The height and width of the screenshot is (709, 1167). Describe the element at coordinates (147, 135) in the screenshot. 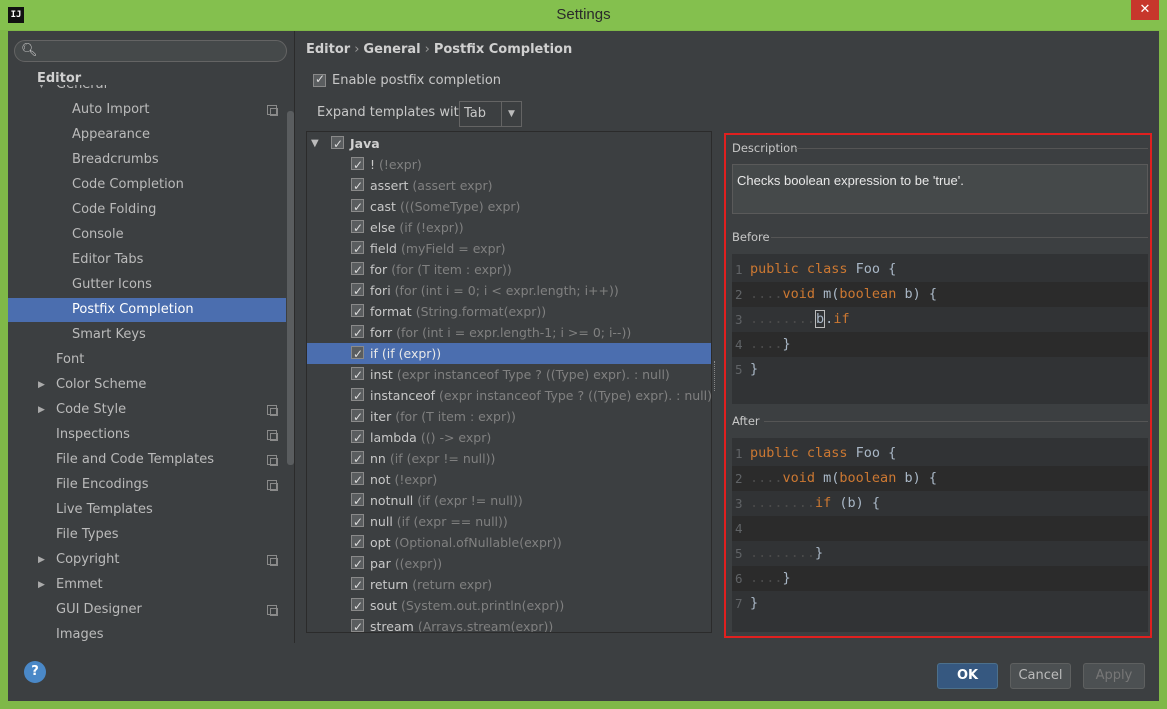

I see `sidebar-item-appearance: Appearance` at that location.